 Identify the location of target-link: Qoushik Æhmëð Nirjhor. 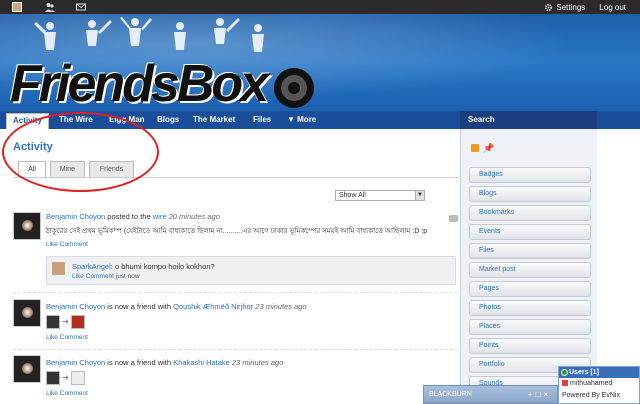
(213, 306).